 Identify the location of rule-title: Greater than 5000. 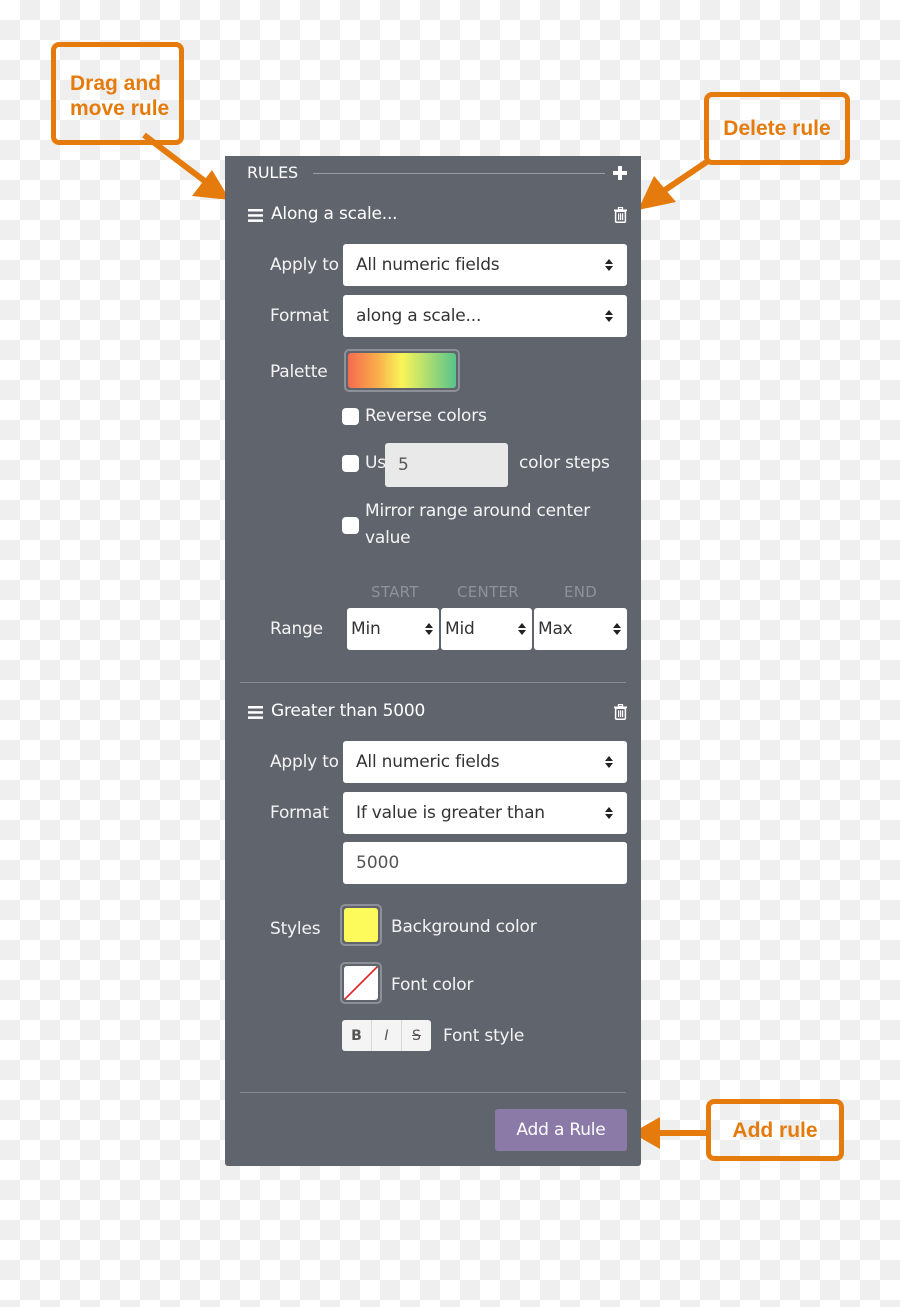
(348, 711).